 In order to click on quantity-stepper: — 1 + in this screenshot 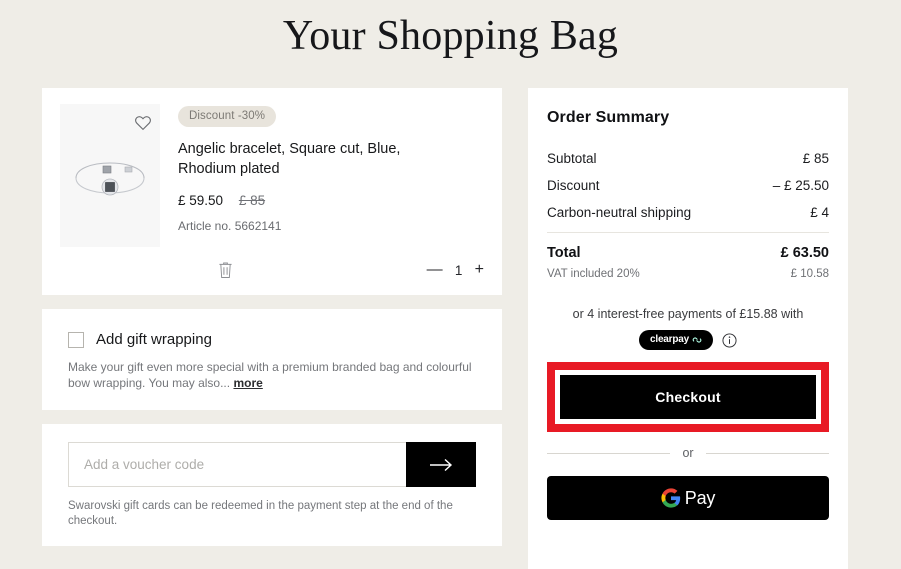, I will do `click(455, 270)`.